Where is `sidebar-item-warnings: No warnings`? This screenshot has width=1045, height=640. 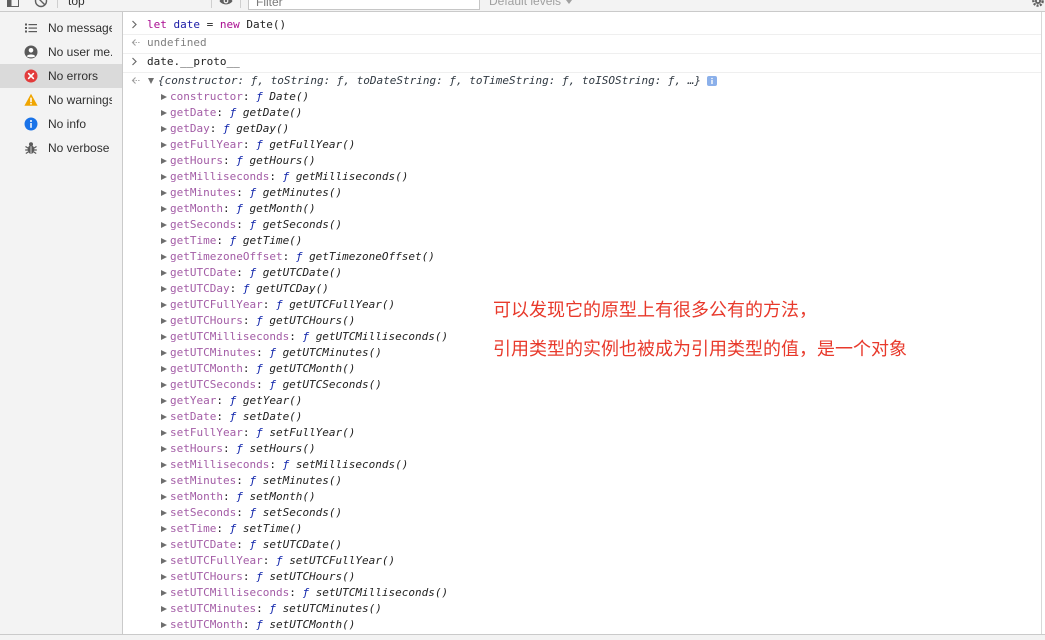 sidebar-item-warnings: No warnings is located at coordinates (61, 100).